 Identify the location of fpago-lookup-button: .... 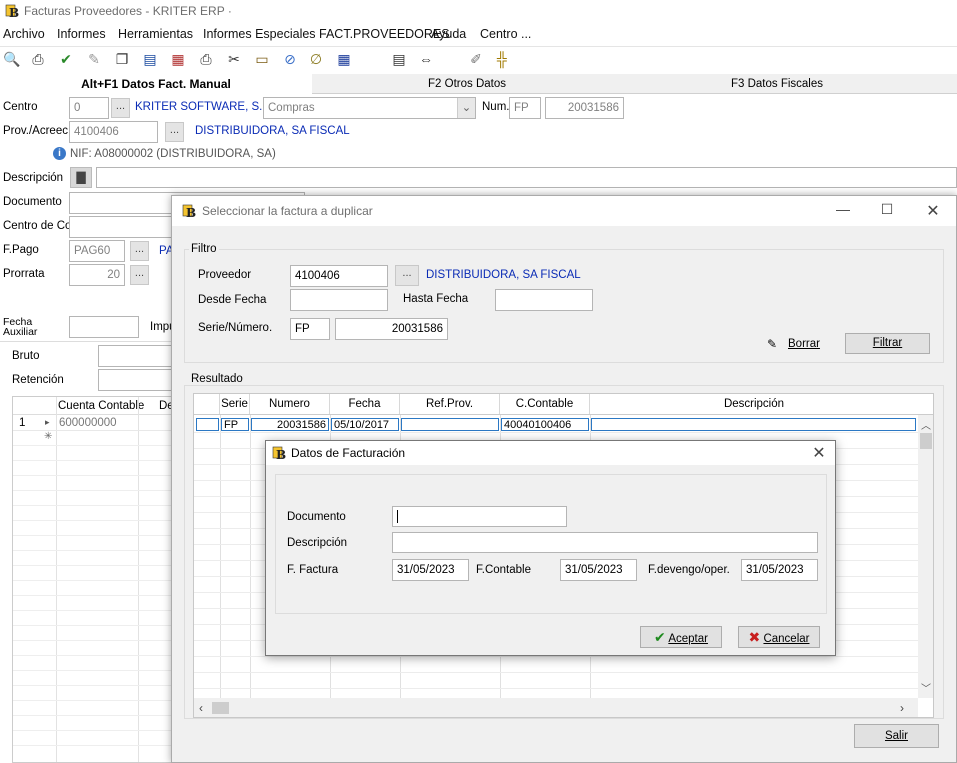
(139, 251).